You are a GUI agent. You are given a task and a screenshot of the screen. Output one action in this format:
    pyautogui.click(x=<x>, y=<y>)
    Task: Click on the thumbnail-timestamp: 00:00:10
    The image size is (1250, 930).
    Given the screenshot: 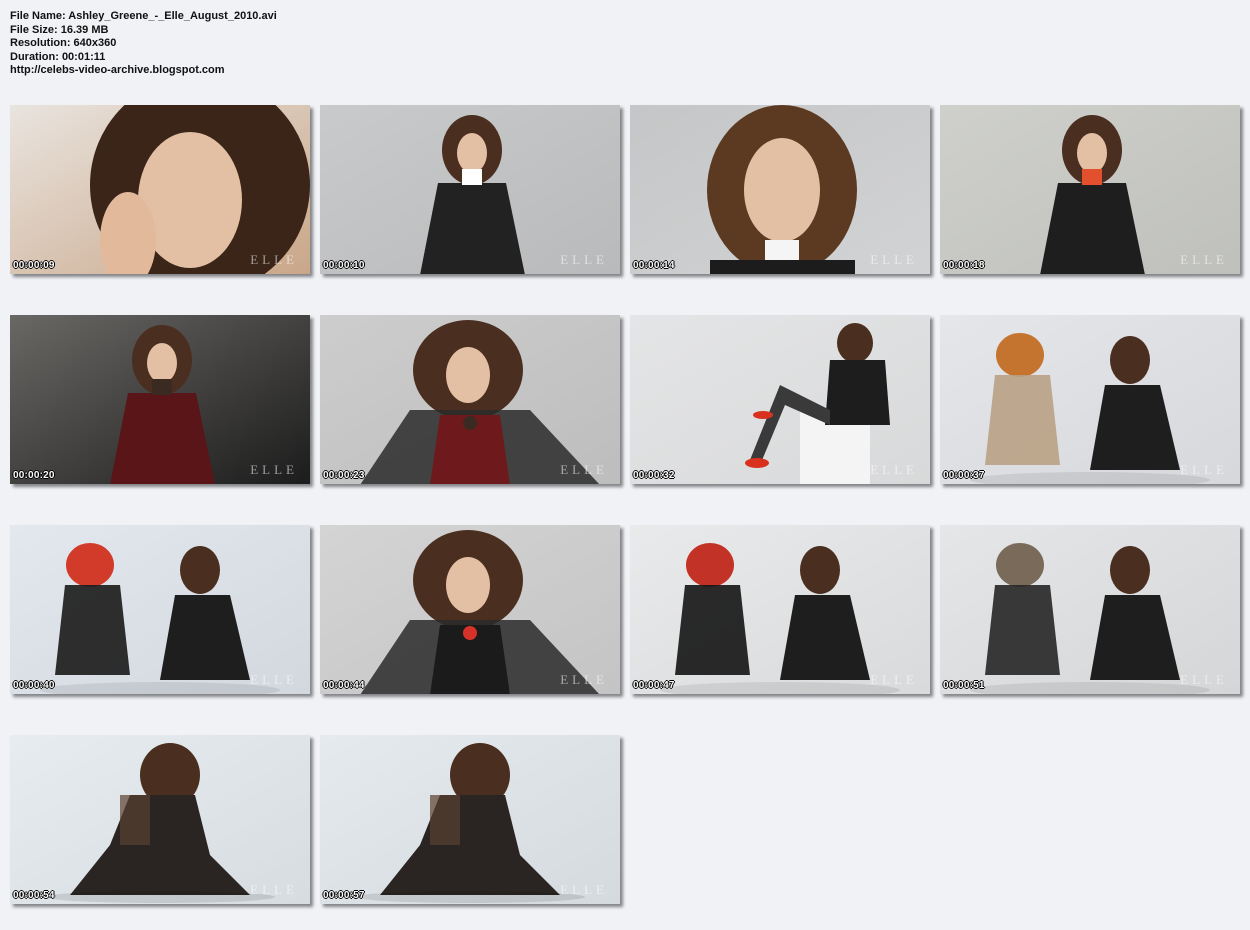 What is the action you would take?
    pyautogui.click(x=344, y=265)
    